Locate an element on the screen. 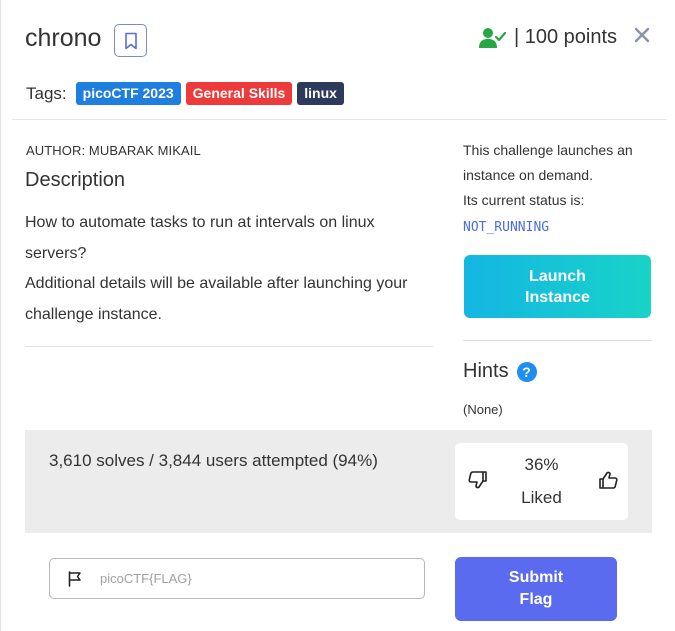  launch-label: Launch is located at coordinates (557, 276).